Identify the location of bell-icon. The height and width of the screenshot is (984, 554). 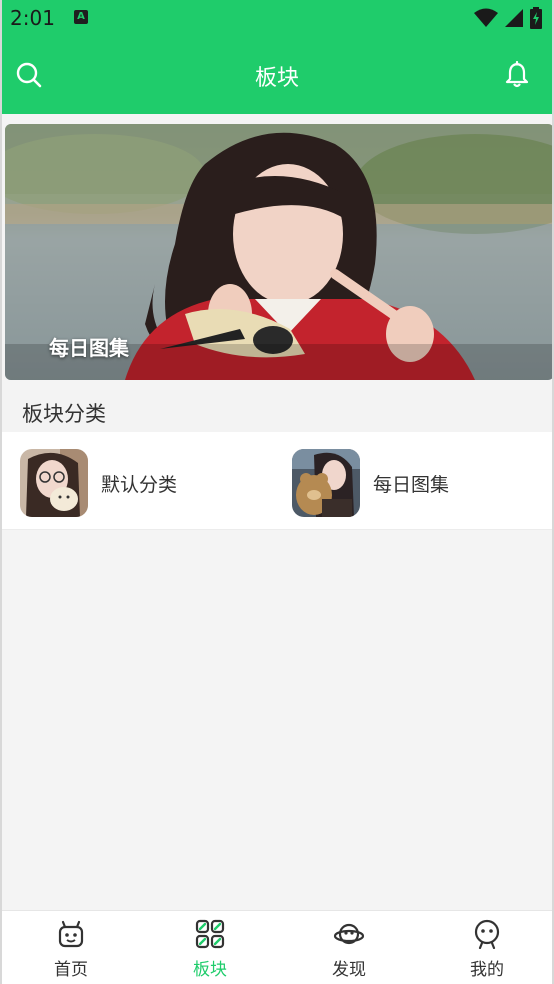
(517, 74).